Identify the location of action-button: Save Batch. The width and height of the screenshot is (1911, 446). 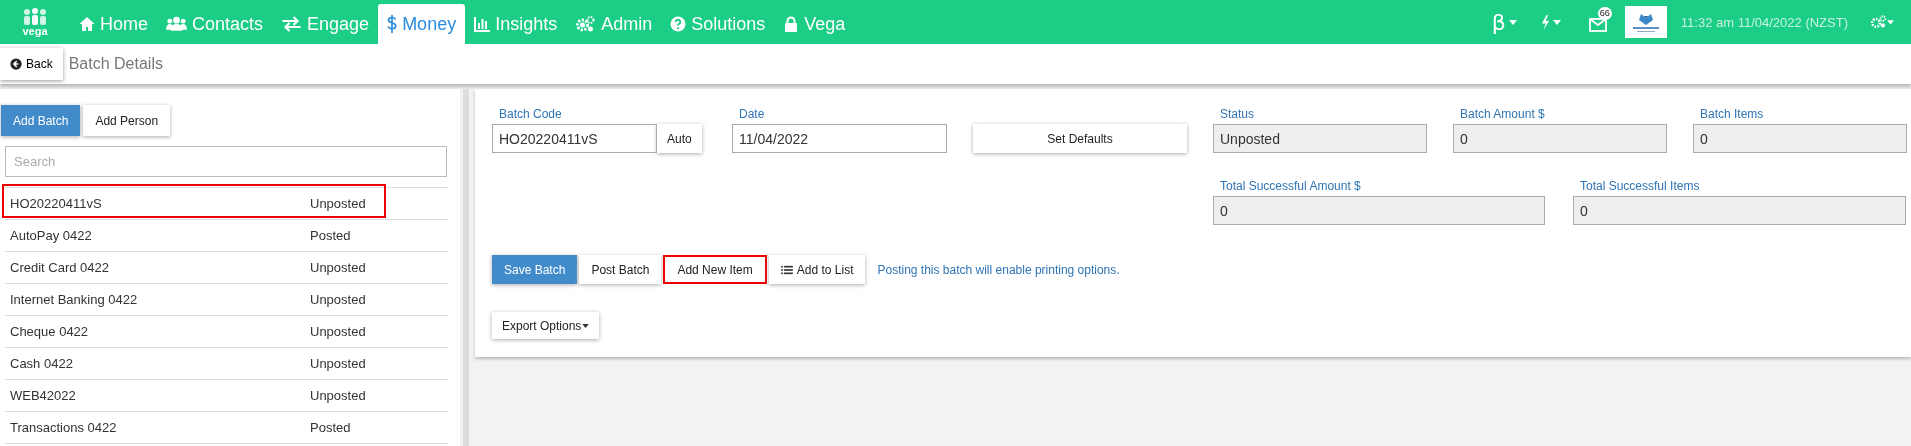
(535, 269).